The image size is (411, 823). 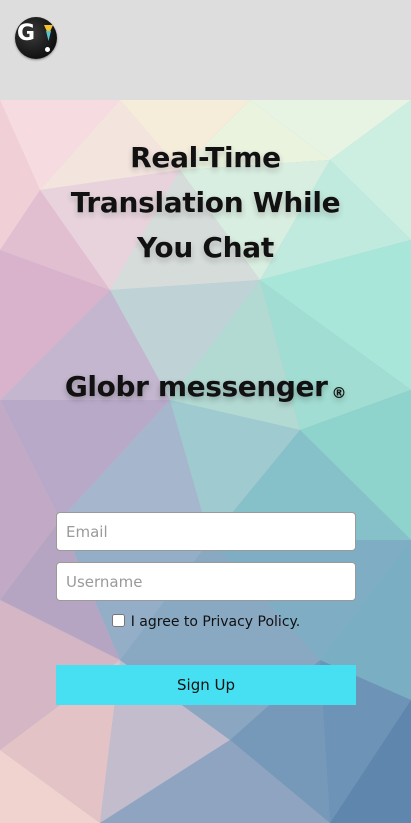 I want to click on privacy-agreement: I agree to Privacy Policy., so click(x=206, y=622).